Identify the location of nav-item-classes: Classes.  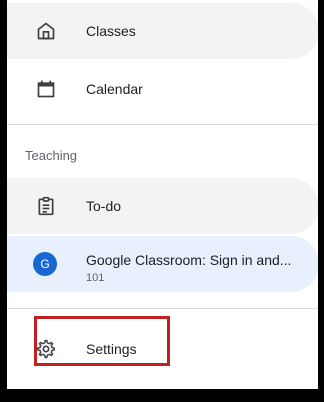
(162, 31).